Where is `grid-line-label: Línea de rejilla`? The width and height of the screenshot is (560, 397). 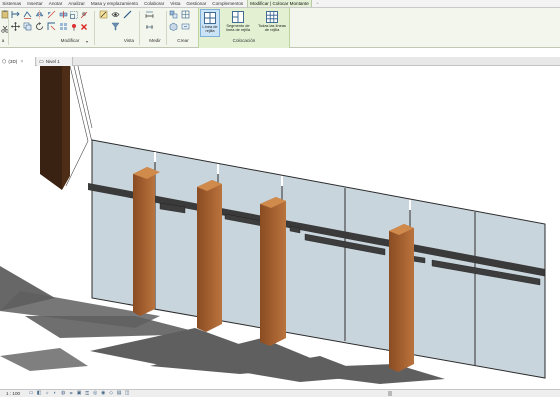 grid-line-label: Línea de rejilla is located at coordinates (210, 29).